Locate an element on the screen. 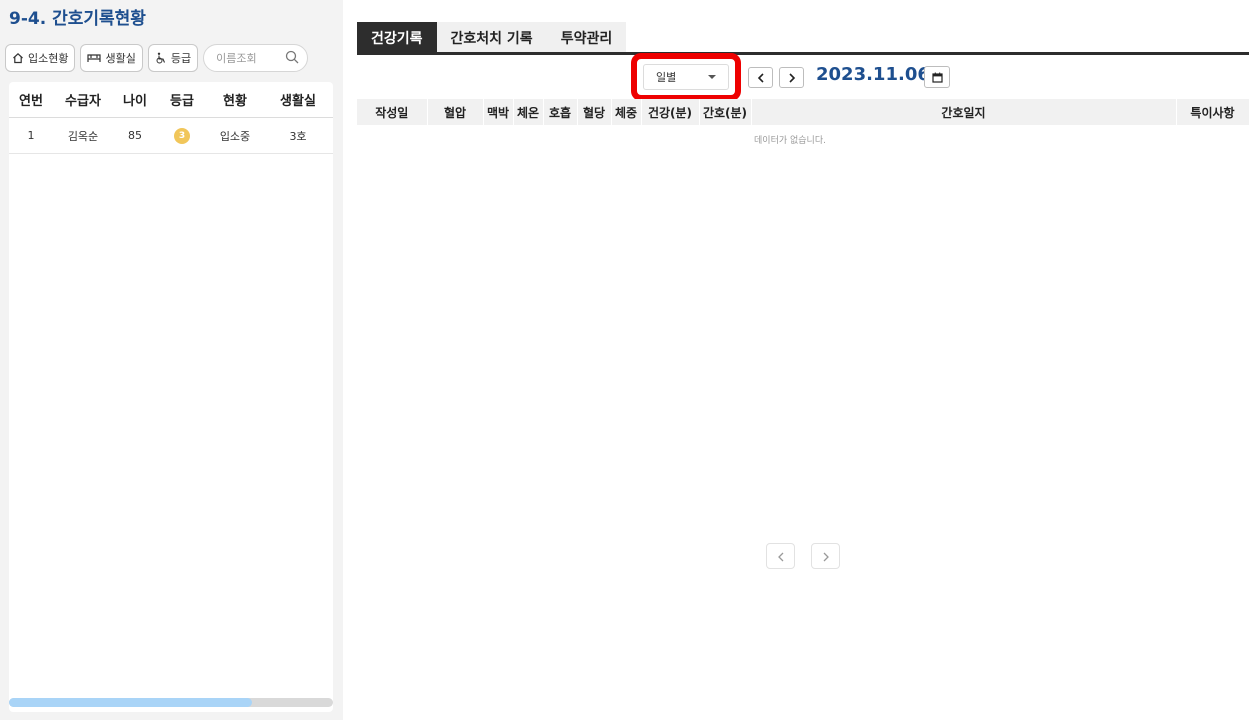 This screenshot has height=720, width=1249. row-room: 3호 is located at coordinates (298, 136).